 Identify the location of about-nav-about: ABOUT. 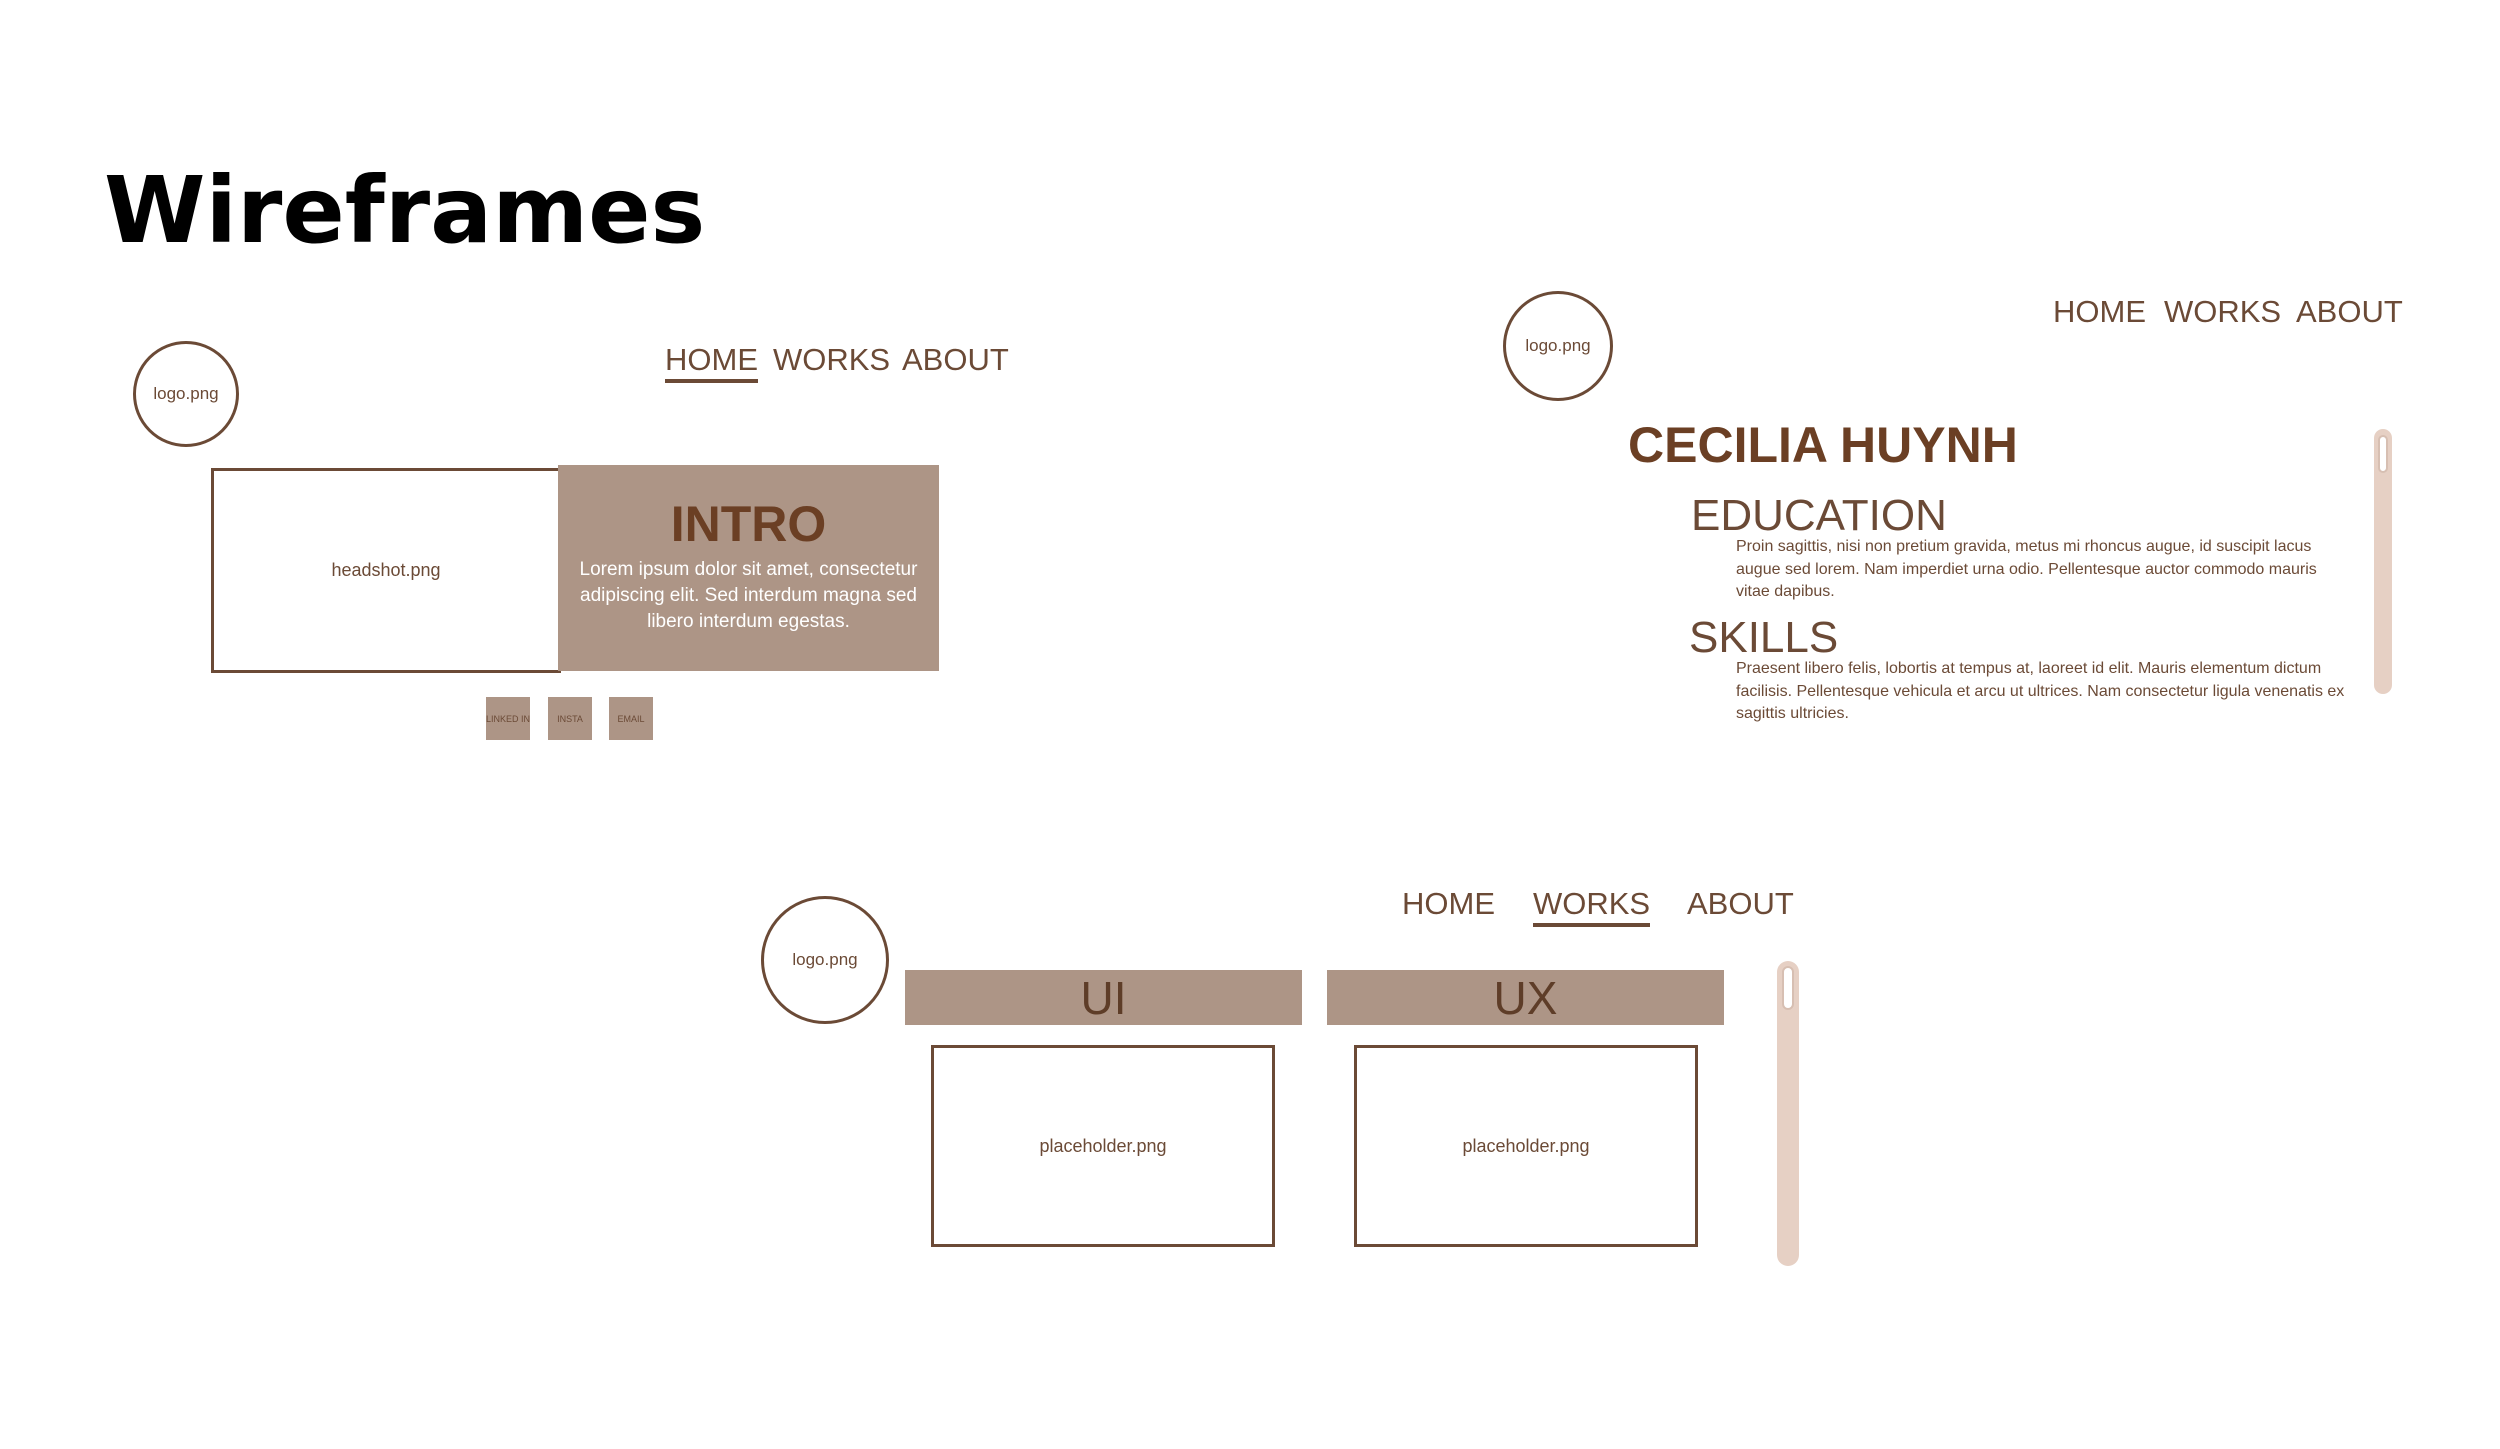
(2349, 311).